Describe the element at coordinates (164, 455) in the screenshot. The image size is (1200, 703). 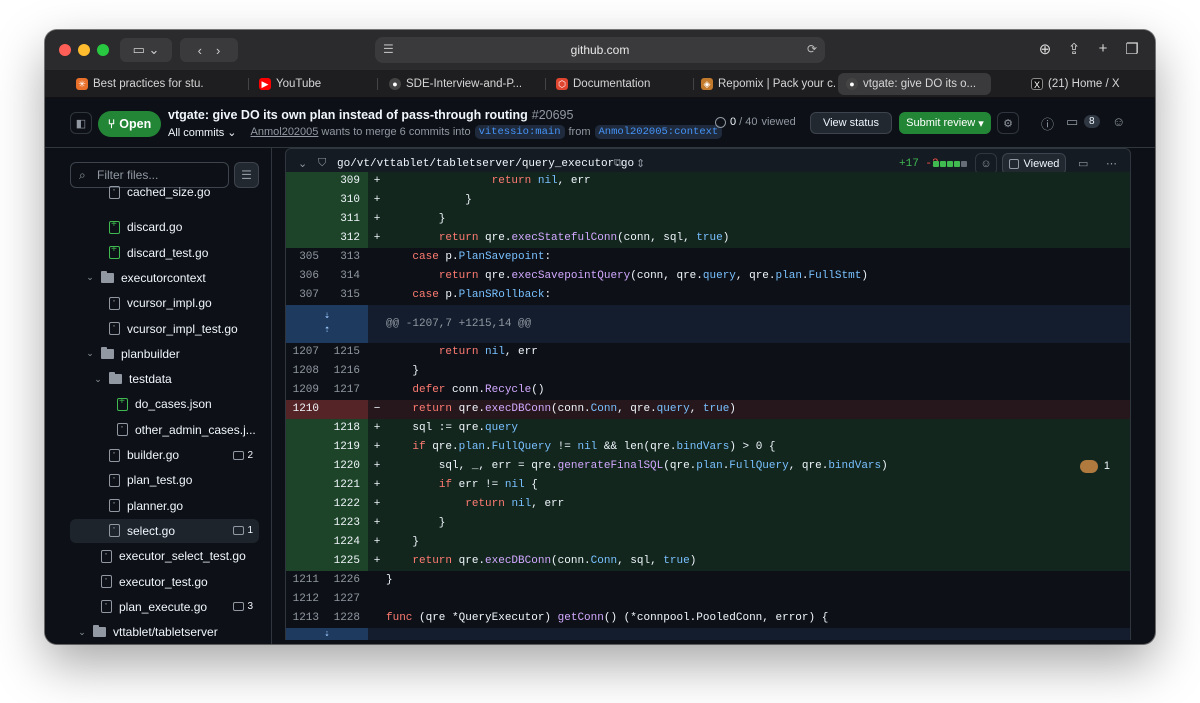
I see `tree-file: builder.go 2` at that location.